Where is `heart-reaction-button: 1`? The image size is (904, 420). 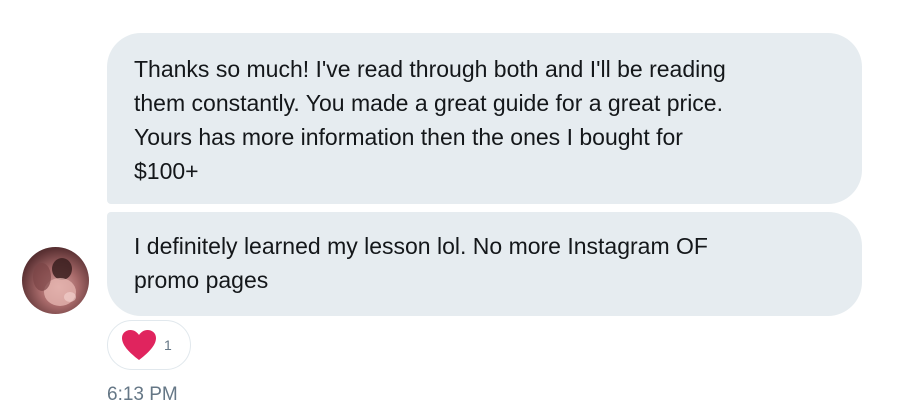 heart-reaction-button: 1 is located at coordinates (149, 345).